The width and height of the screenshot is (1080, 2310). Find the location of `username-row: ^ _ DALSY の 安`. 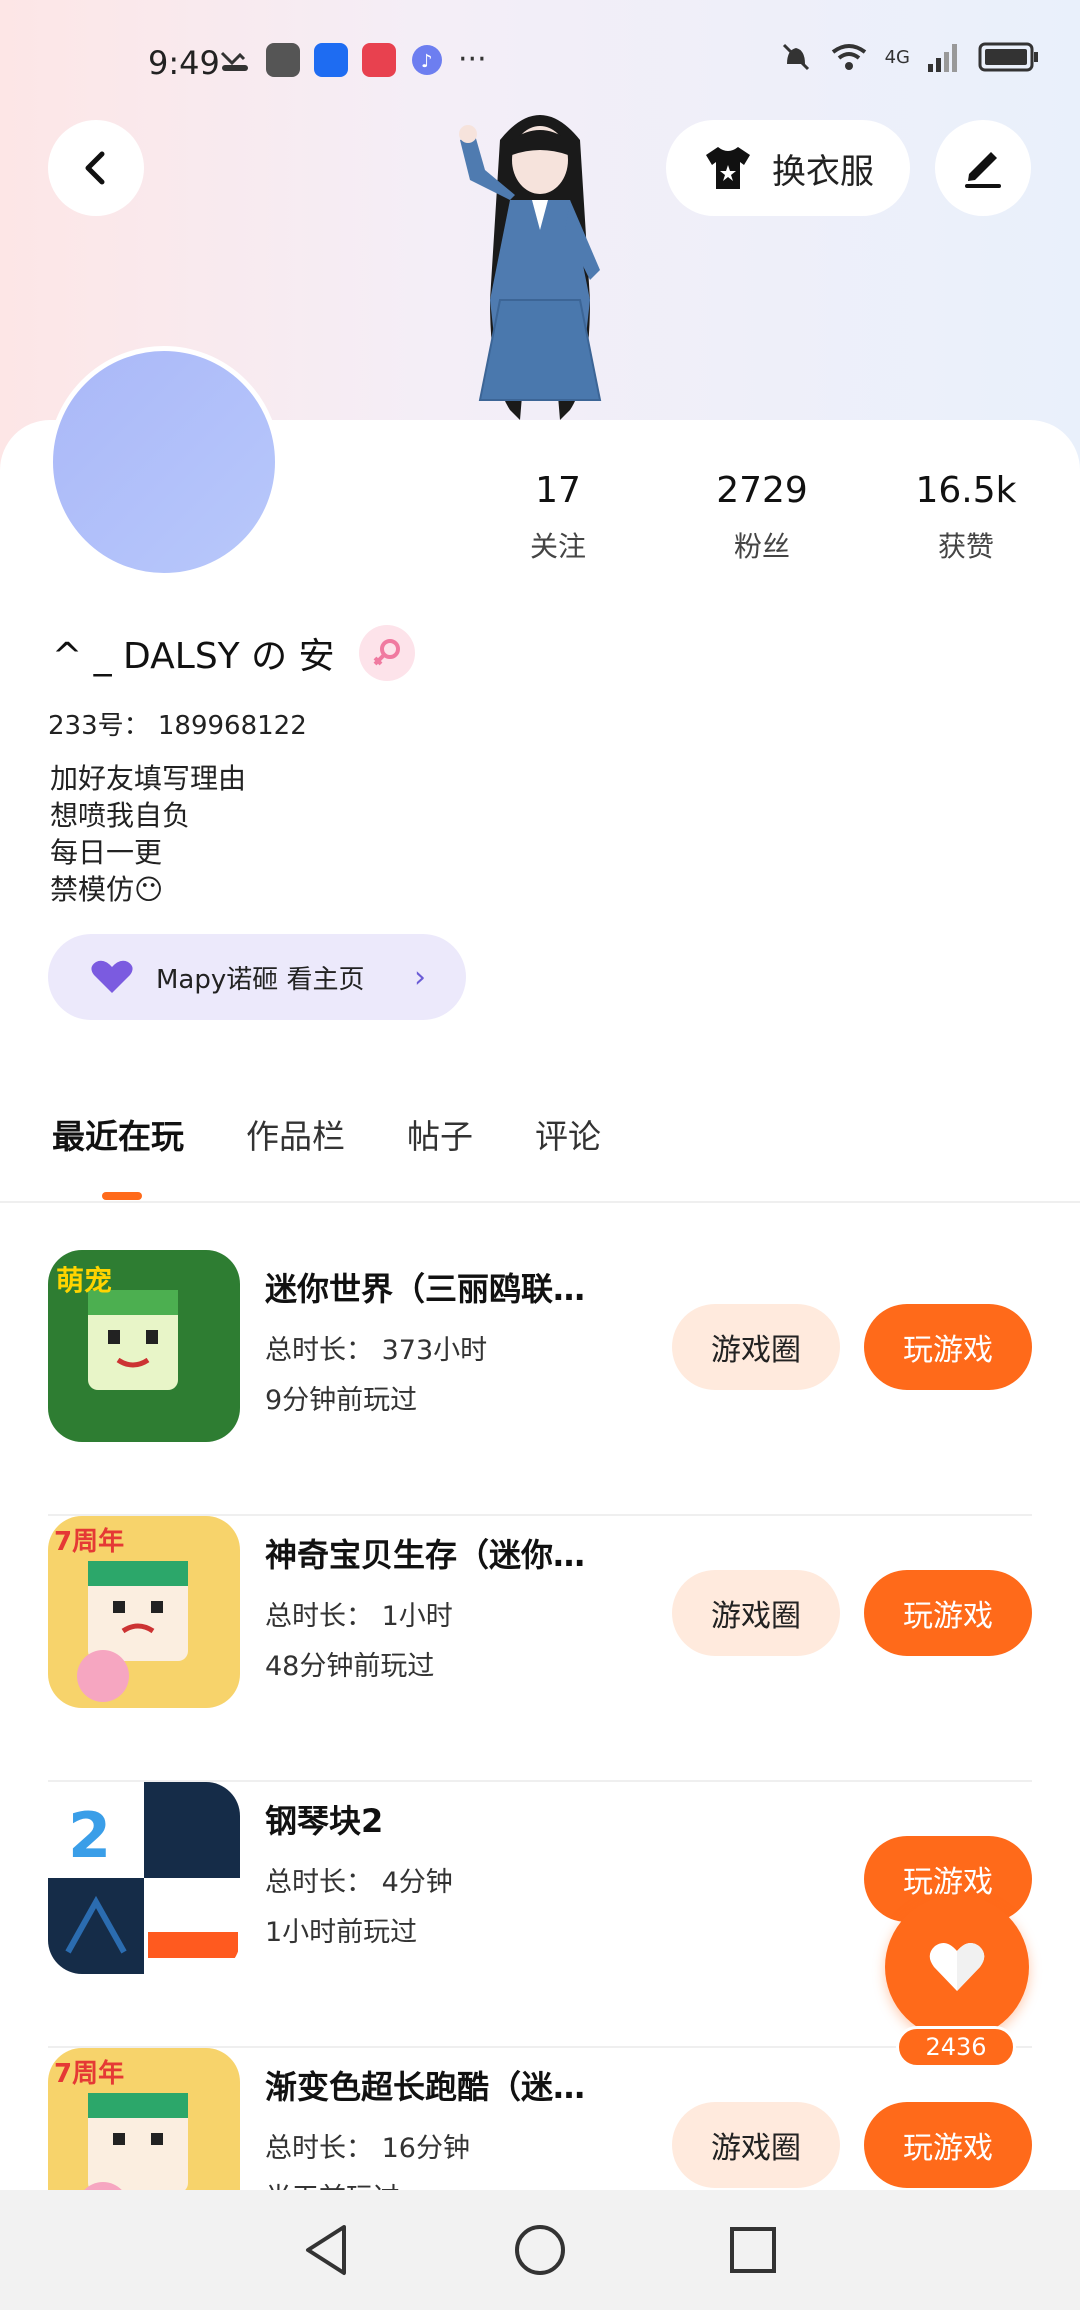

username-row: ^ _ DALSY の 安 is located at coordinates (233, 653).